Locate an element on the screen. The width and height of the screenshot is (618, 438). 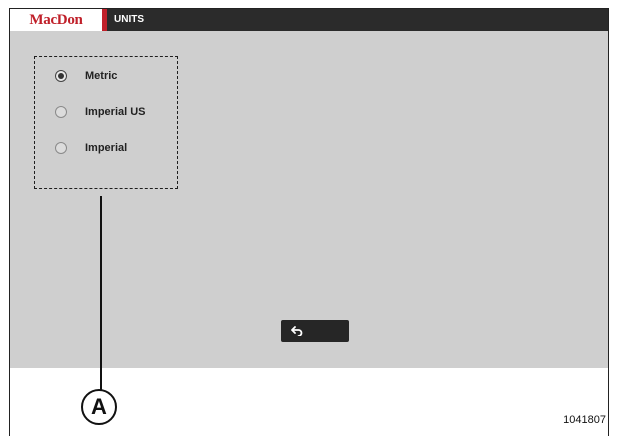
option-label: Imperial US is located at coordinates (115, 112).